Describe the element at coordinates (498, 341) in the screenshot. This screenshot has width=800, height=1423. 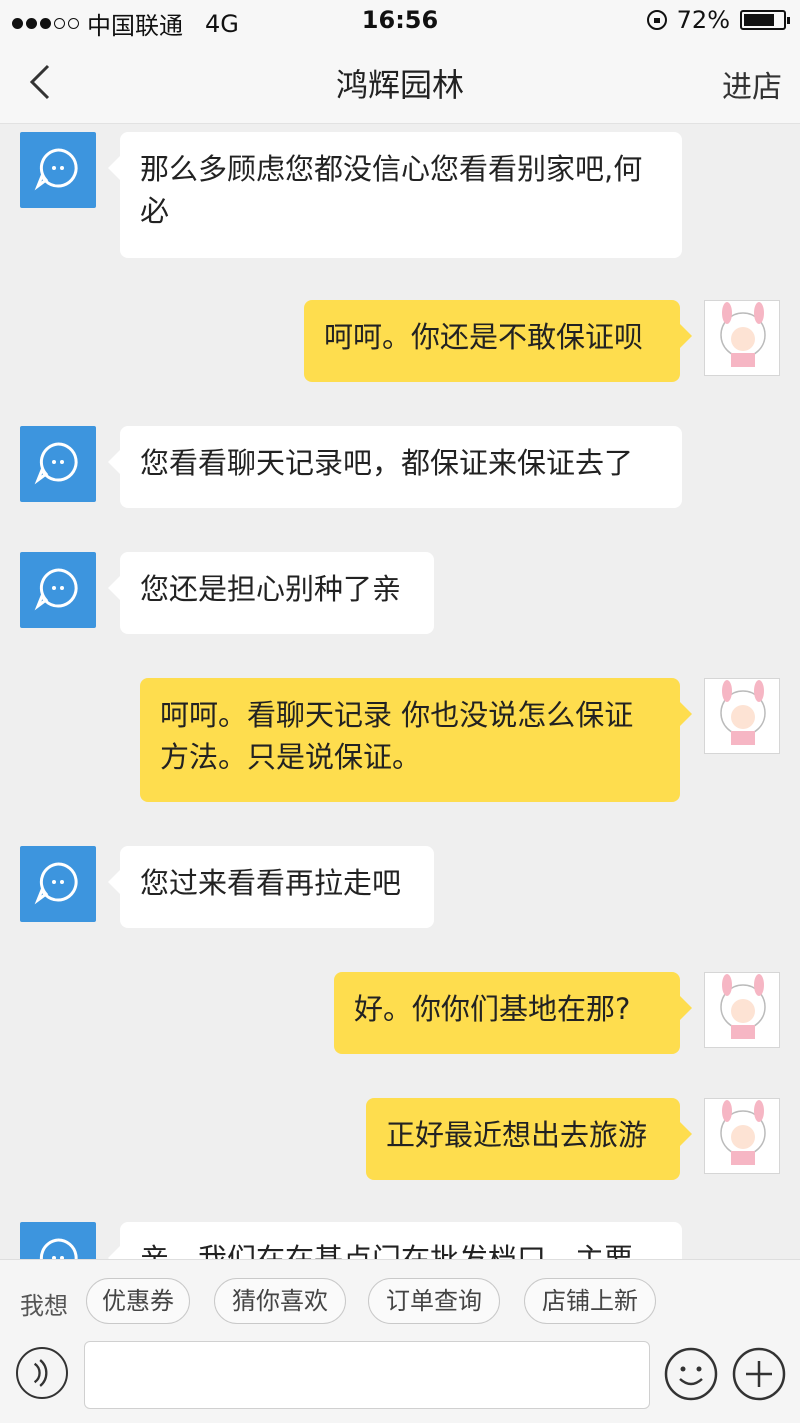
I see `message-bubble-outgoing: 呵呵。你还是不敢保证呗` at that location.